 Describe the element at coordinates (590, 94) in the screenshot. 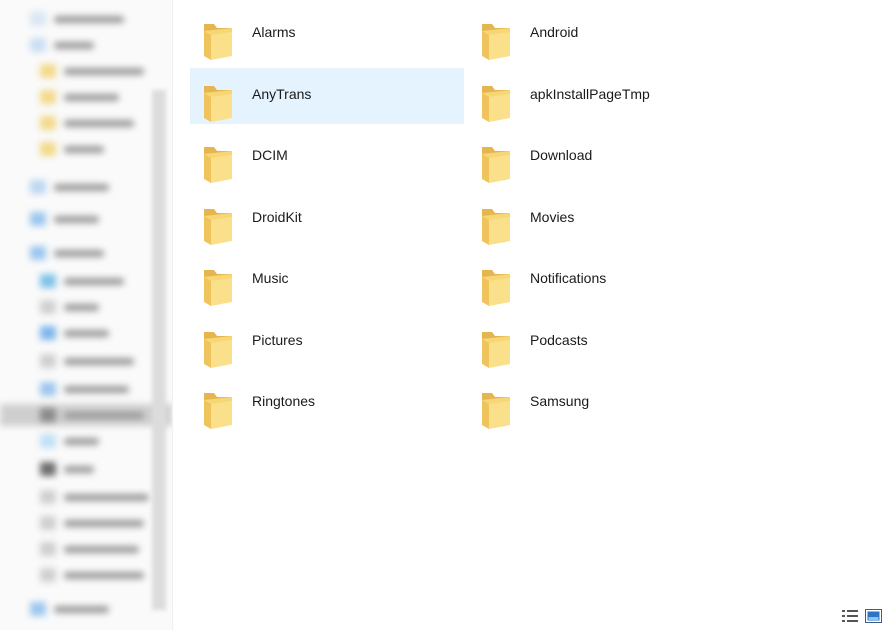

I see `folder-name: apkInstallPageTmp` at that location.